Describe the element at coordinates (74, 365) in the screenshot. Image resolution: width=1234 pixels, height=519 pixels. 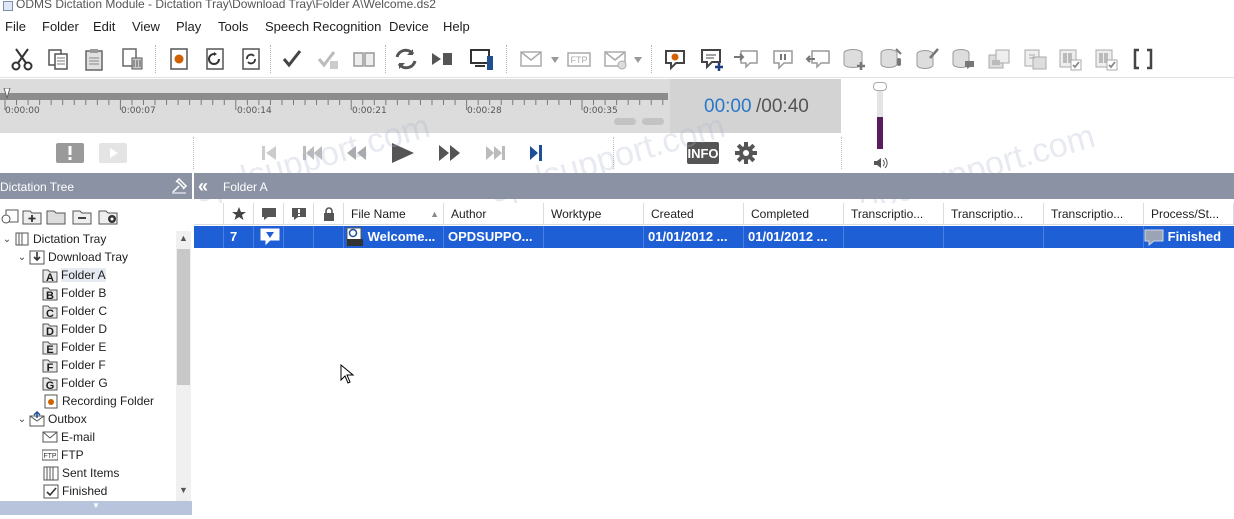
I see `tree-node-folder-f: F Folder F` at that location.